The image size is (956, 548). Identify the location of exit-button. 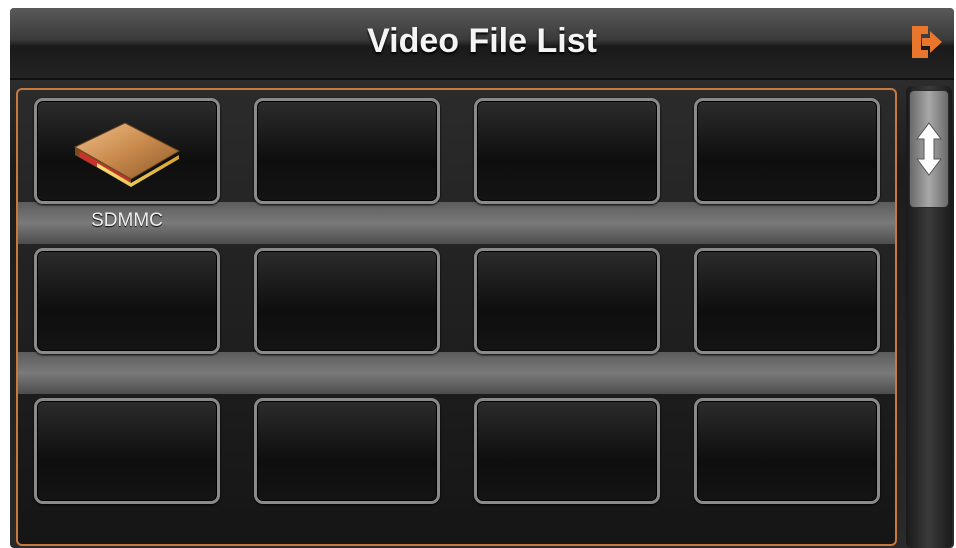
(926, 42).